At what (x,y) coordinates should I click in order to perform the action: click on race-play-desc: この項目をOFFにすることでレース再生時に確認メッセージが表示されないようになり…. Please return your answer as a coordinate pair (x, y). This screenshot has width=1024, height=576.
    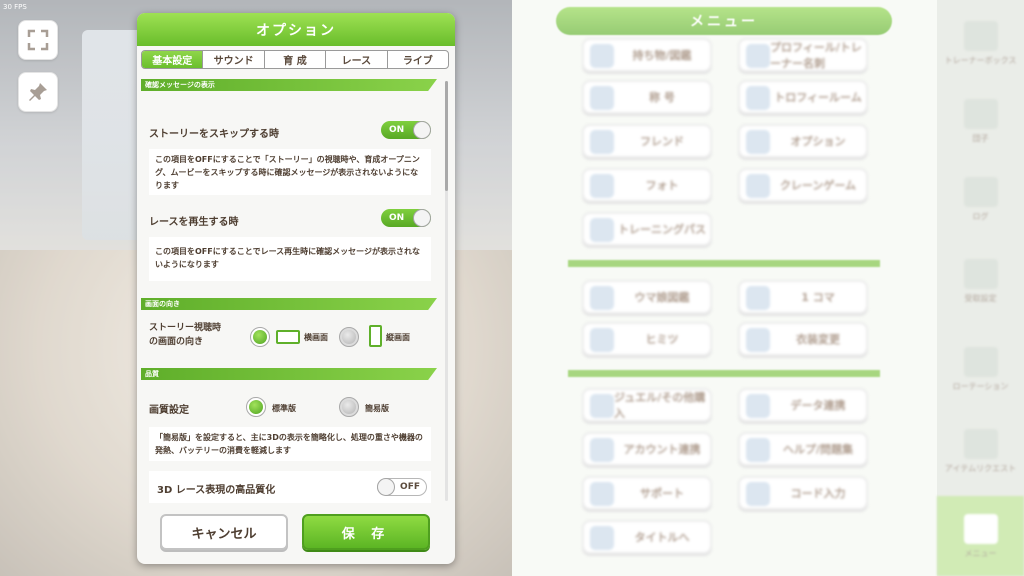
    Looking at the image, I should click on (290, 259).